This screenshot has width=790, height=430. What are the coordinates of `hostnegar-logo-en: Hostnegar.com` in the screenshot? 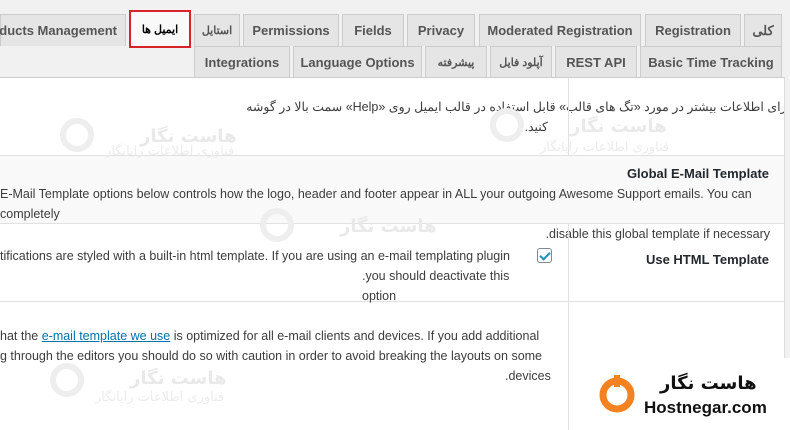 It's located at (705, 407).